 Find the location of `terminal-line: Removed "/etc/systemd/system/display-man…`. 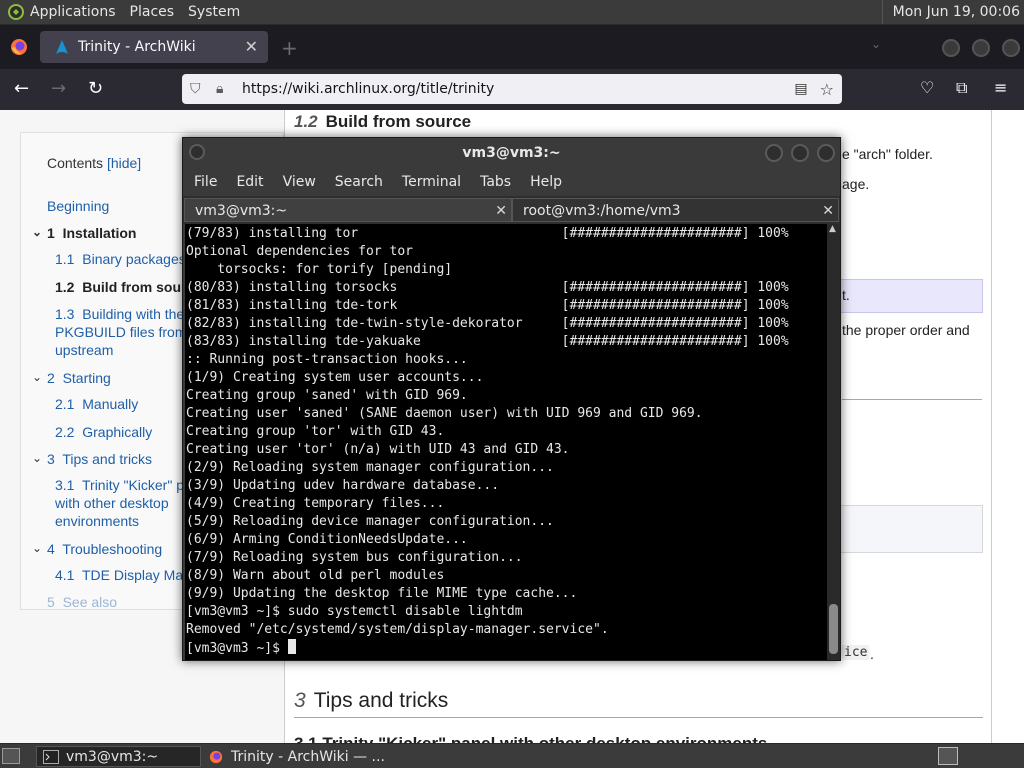

terminal-line: Removed "/etc/systemd/system/display-man… is located at coordinates (397, 629).